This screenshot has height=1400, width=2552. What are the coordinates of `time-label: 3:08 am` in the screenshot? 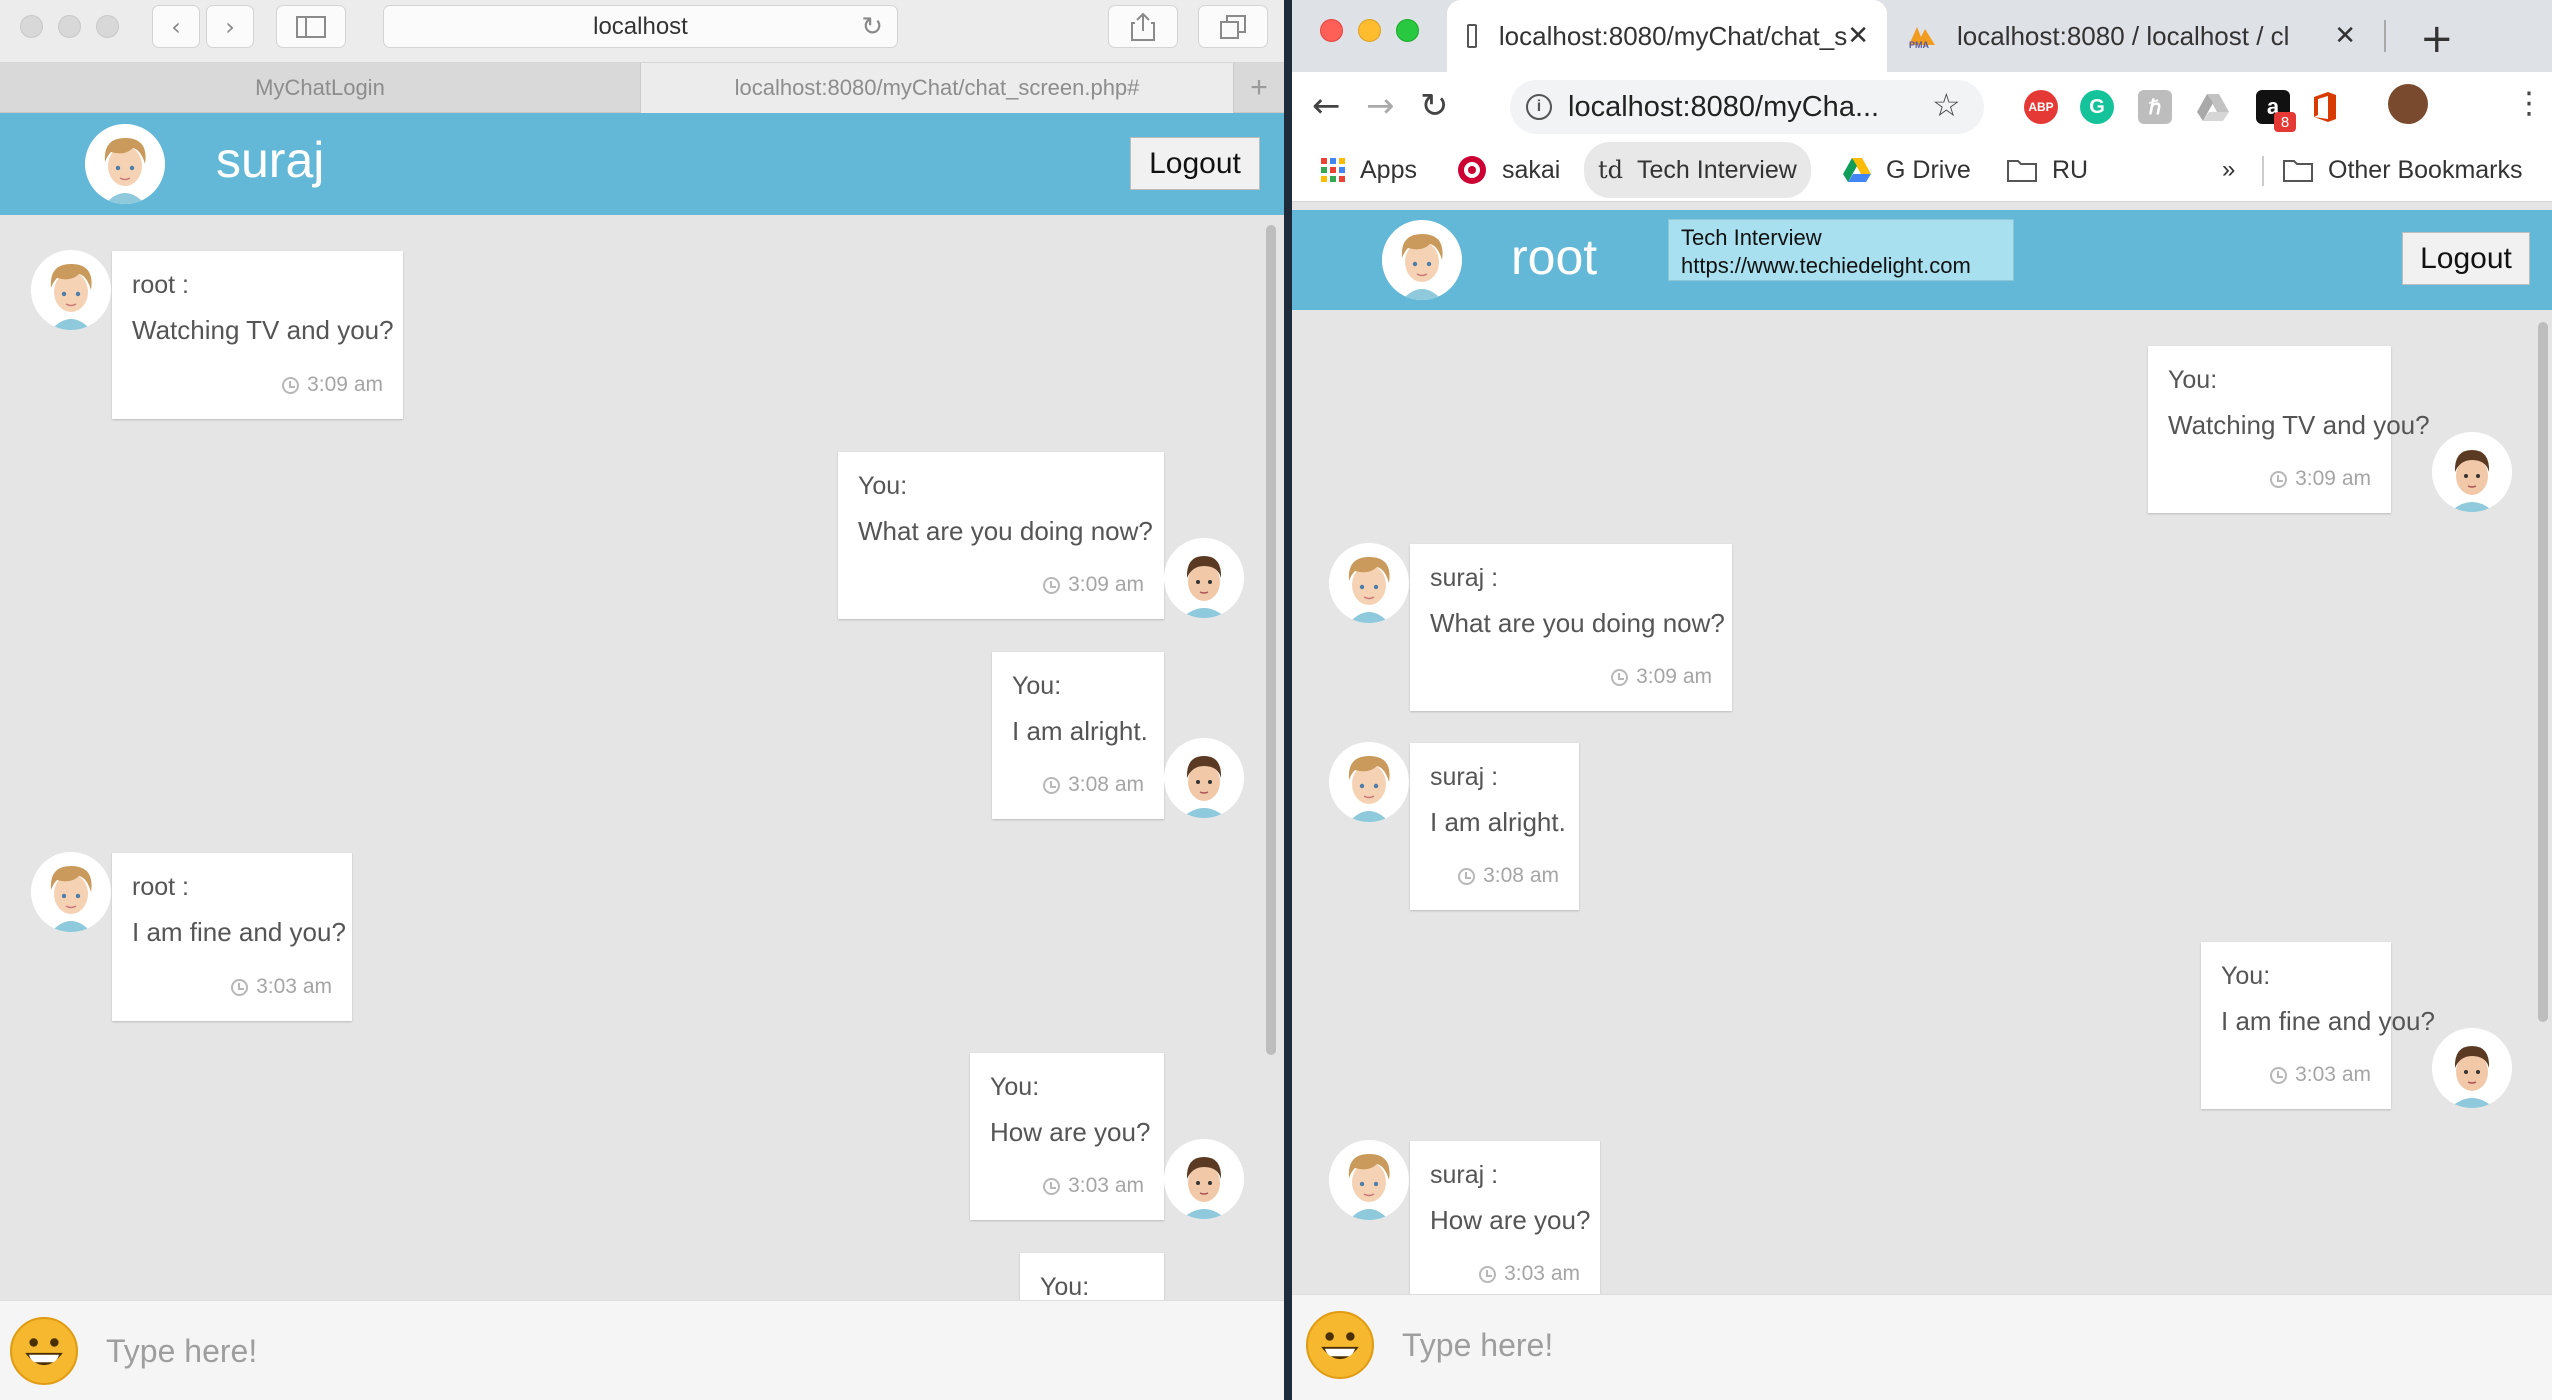 It's located at (1521, 875).